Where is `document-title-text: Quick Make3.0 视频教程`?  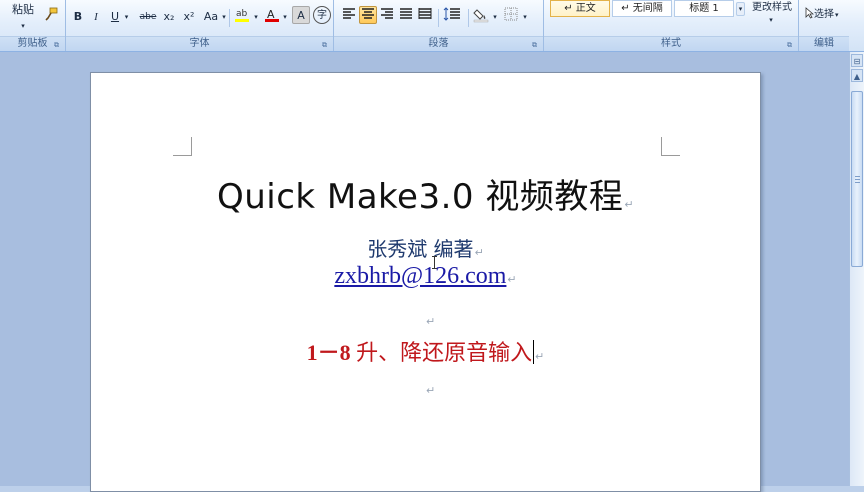 document-title-text: Quick Make3.0 视频教程 is located at coordinates (420, 197).